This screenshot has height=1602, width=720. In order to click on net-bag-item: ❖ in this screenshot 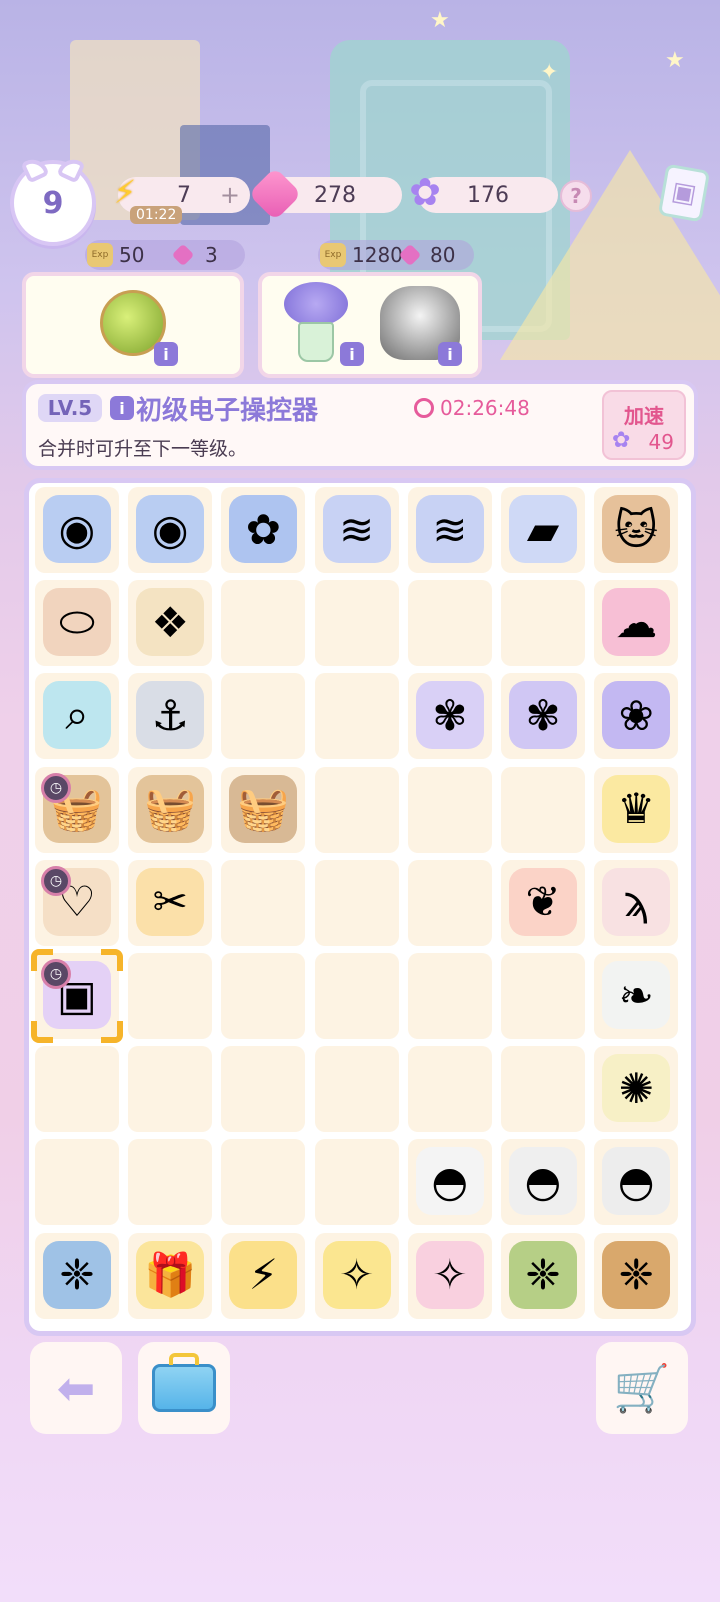, I will do `click(170, 622)`.